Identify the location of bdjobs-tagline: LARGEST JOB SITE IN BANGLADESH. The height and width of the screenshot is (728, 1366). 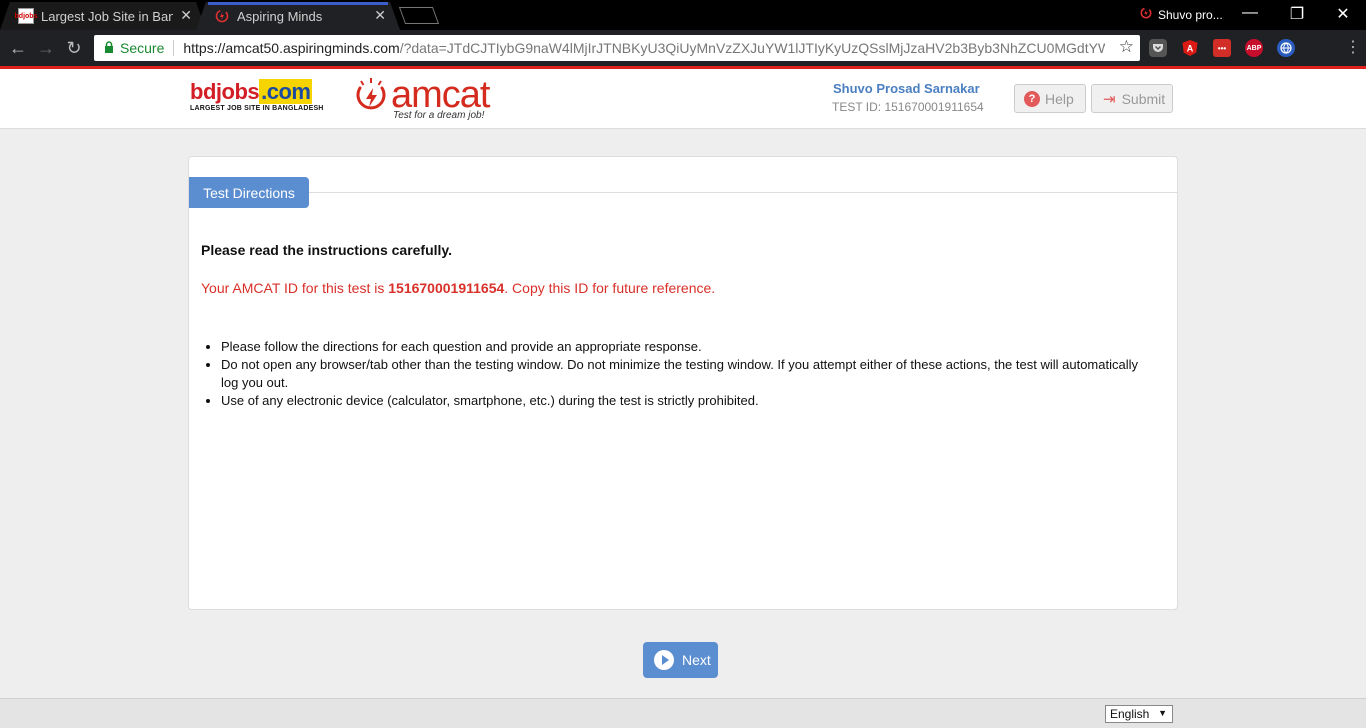
(257, 108).